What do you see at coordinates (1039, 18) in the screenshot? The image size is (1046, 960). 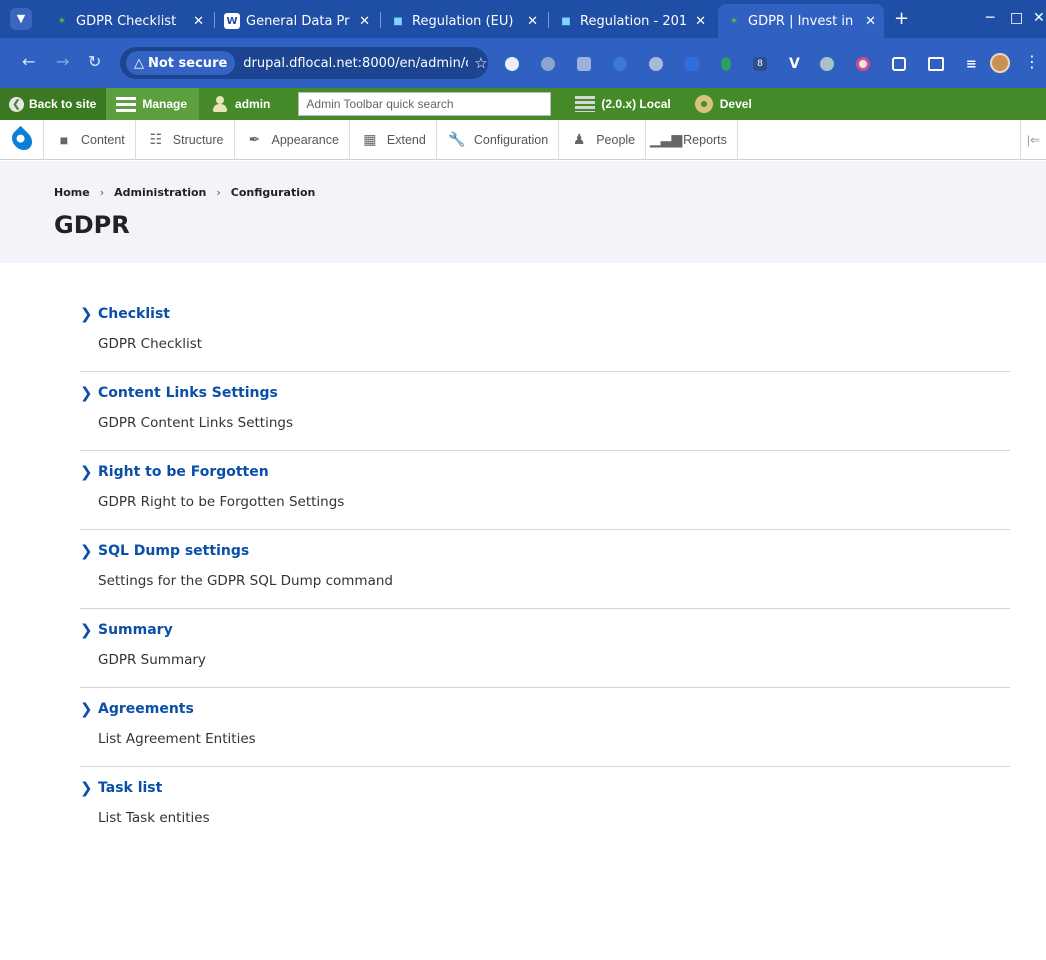 I see `close-window-icon: ✕` at bounding box center [1039, 18].